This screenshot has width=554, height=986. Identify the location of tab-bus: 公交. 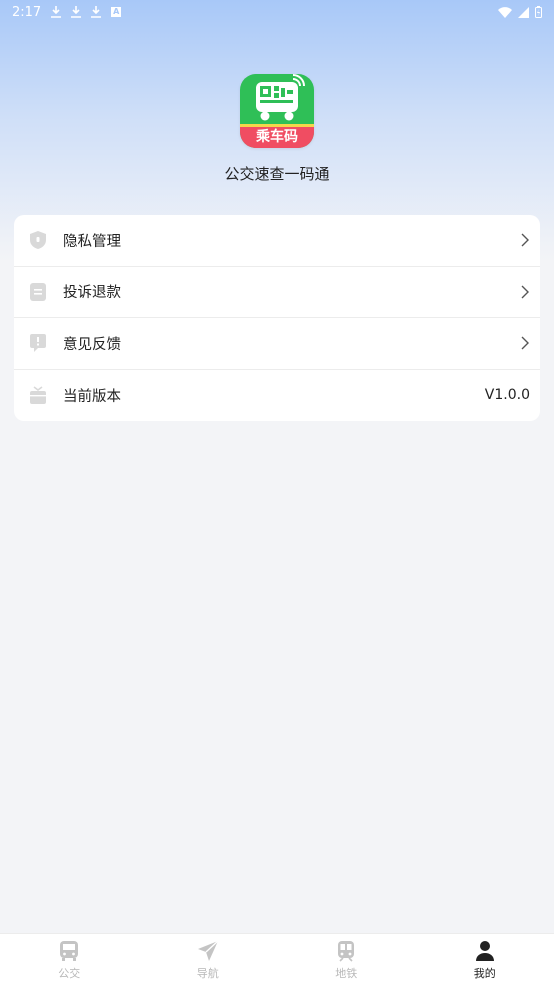
(69, 960).